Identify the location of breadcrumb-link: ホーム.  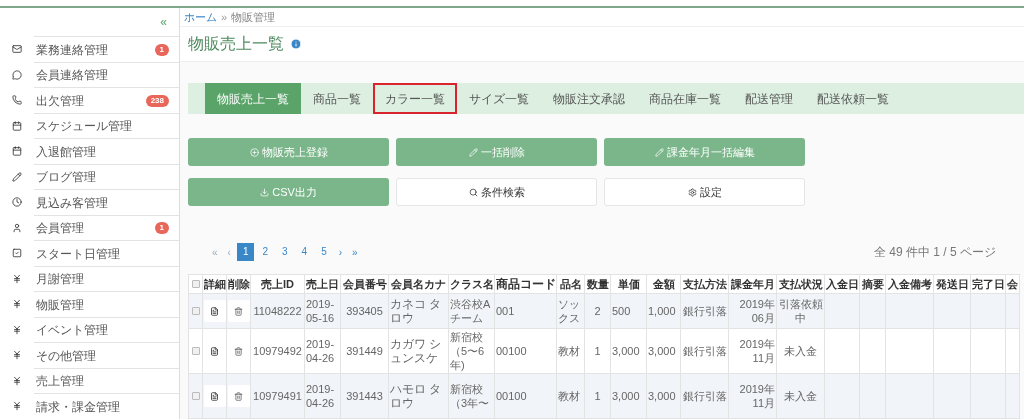
(200, 17).